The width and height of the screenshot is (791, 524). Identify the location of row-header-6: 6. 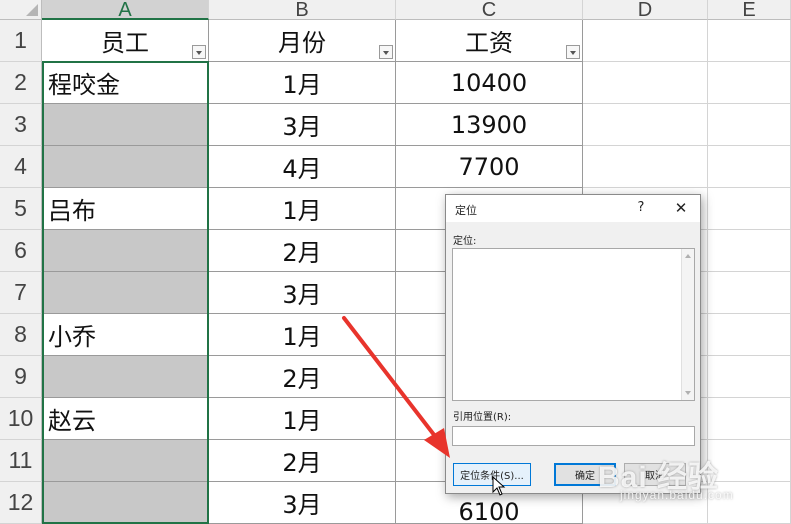
(21, 251).